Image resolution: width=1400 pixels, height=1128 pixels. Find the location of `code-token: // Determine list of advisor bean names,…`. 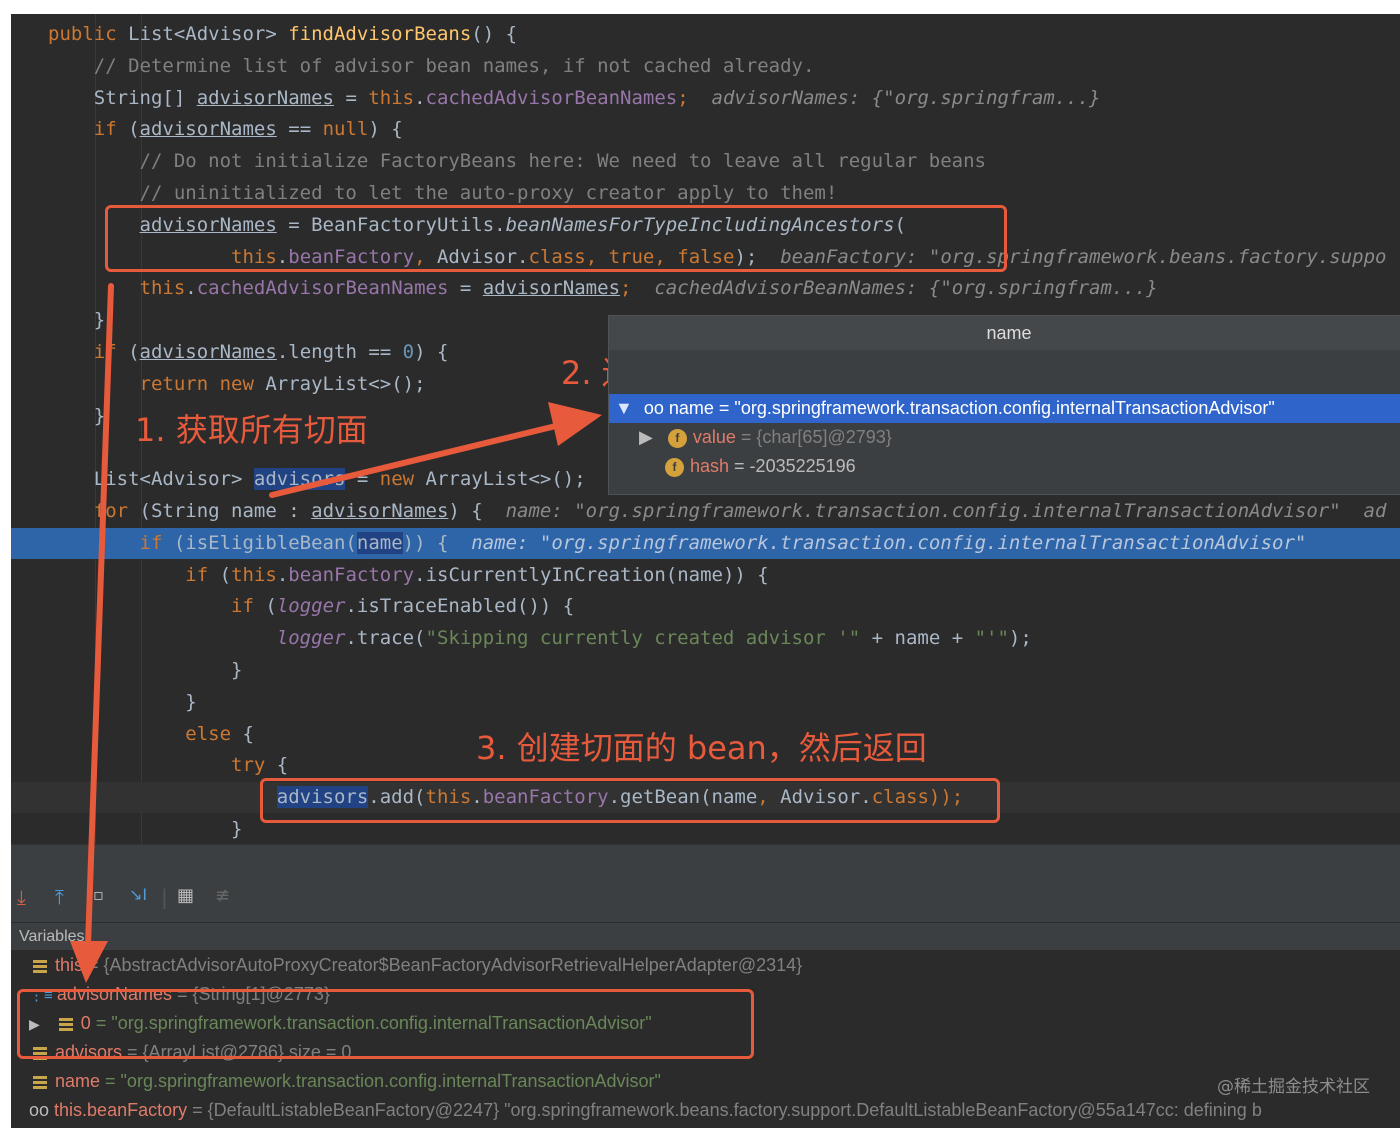

code-token: // Determine list of advisor bean names,… is located at coordinates (454, 65).